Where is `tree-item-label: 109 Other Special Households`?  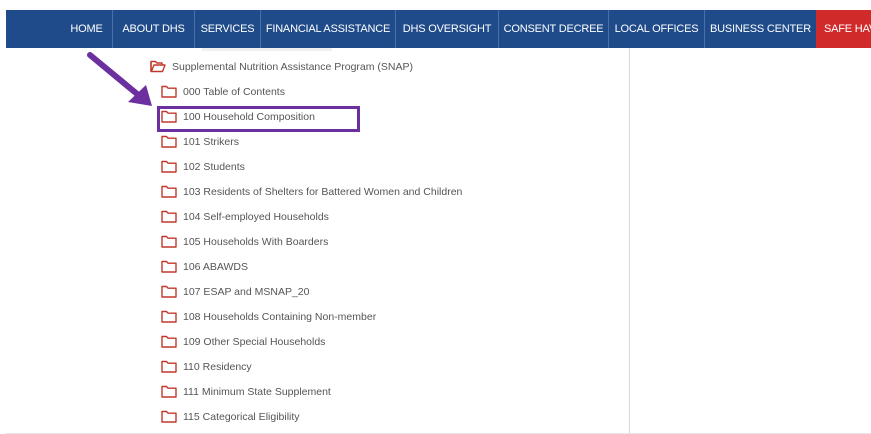 tree-item-label: 109 Other Special Households is located at coordinates (254, 341).